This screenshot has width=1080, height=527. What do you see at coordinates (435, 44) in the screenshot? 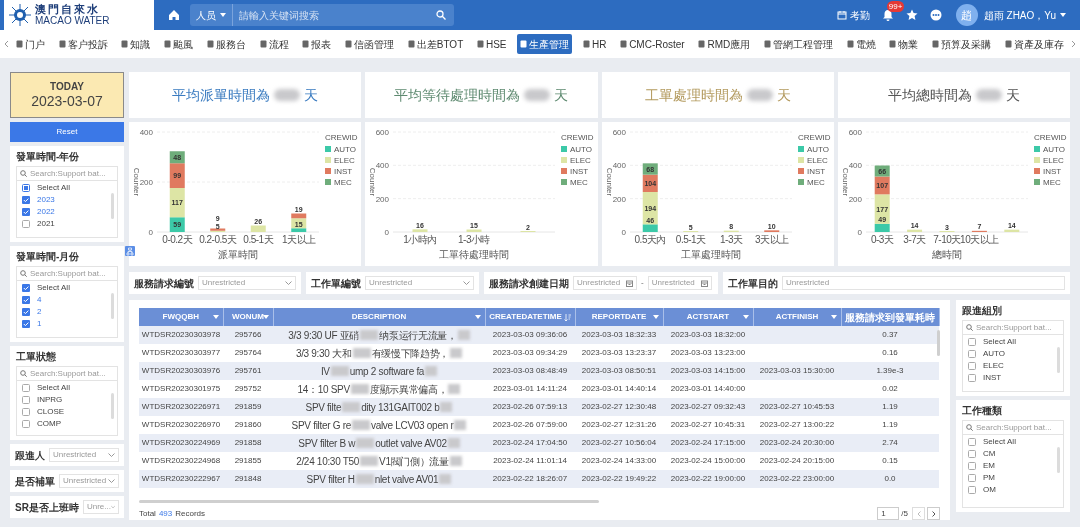
I see `nav-tab: 出差BTOT` at bounding box center [435, 44].